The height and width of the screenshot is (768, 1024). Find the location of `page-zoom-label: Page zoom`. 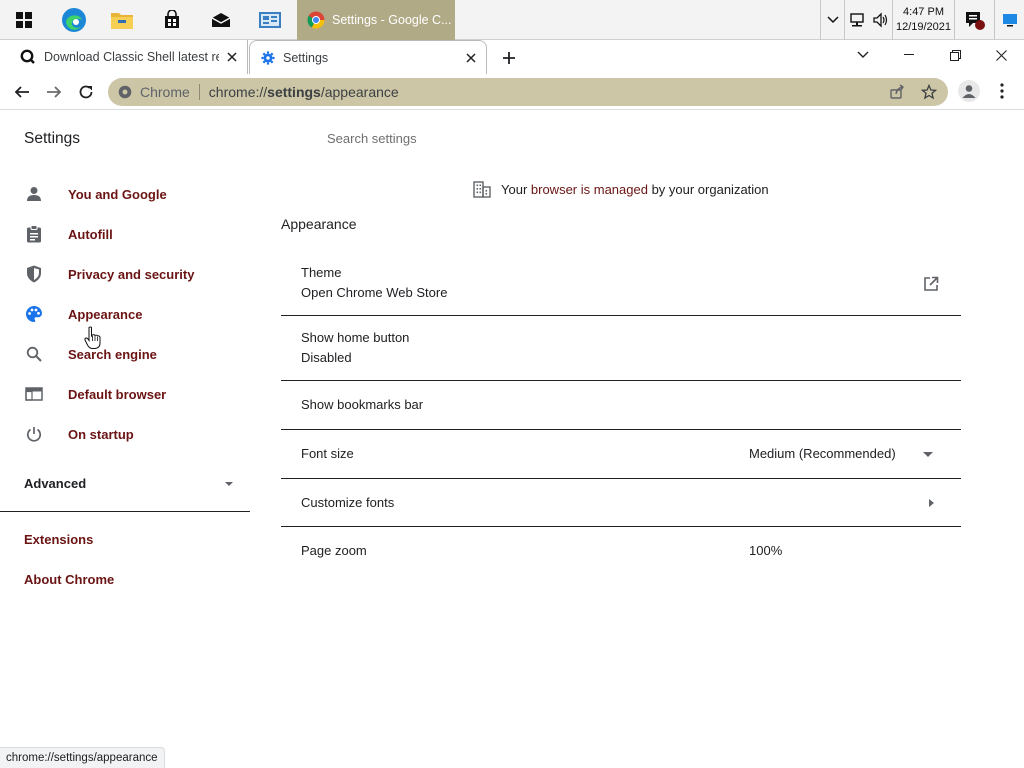

page-zoom-label: Page zoom is located at coordinates (334, 550).